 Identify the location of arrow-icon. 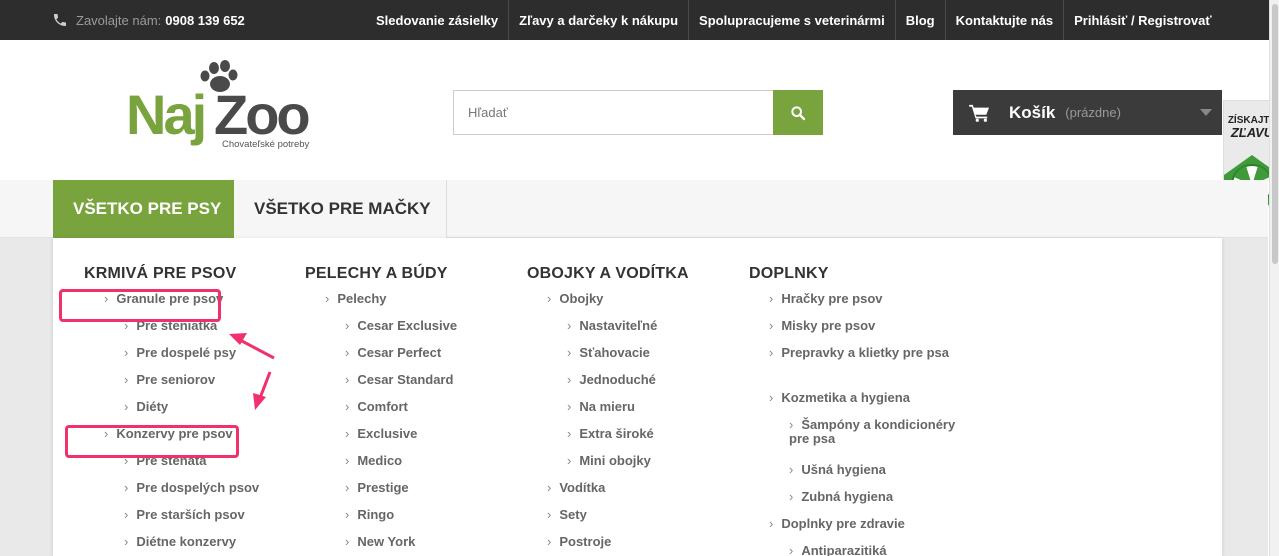
(252, 371).